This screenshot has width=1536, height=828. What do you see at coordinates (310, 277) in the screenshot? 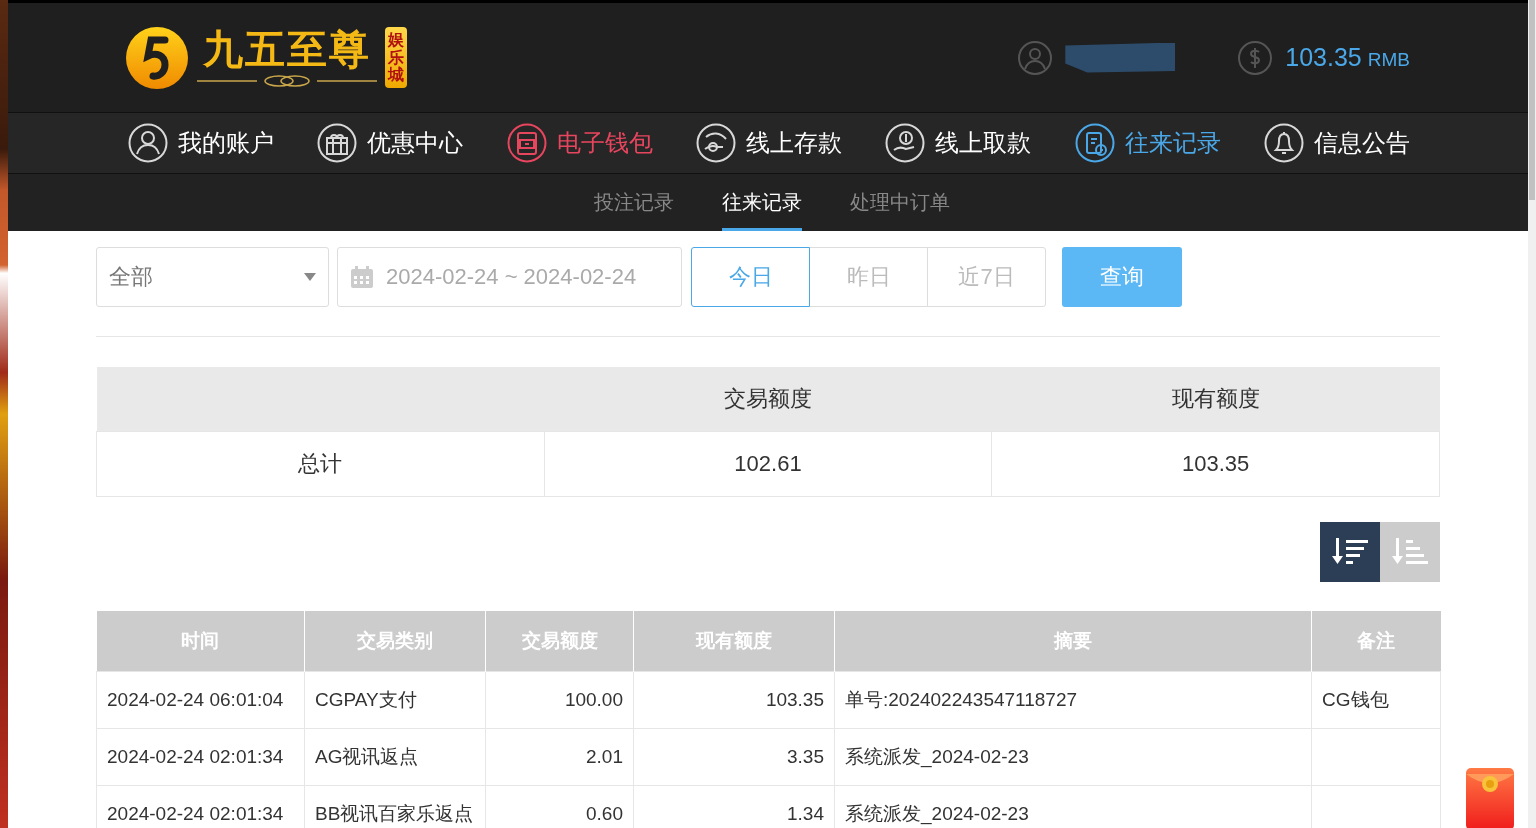
I see `dropdown-caret-icon` at bounding box center [310, 277].